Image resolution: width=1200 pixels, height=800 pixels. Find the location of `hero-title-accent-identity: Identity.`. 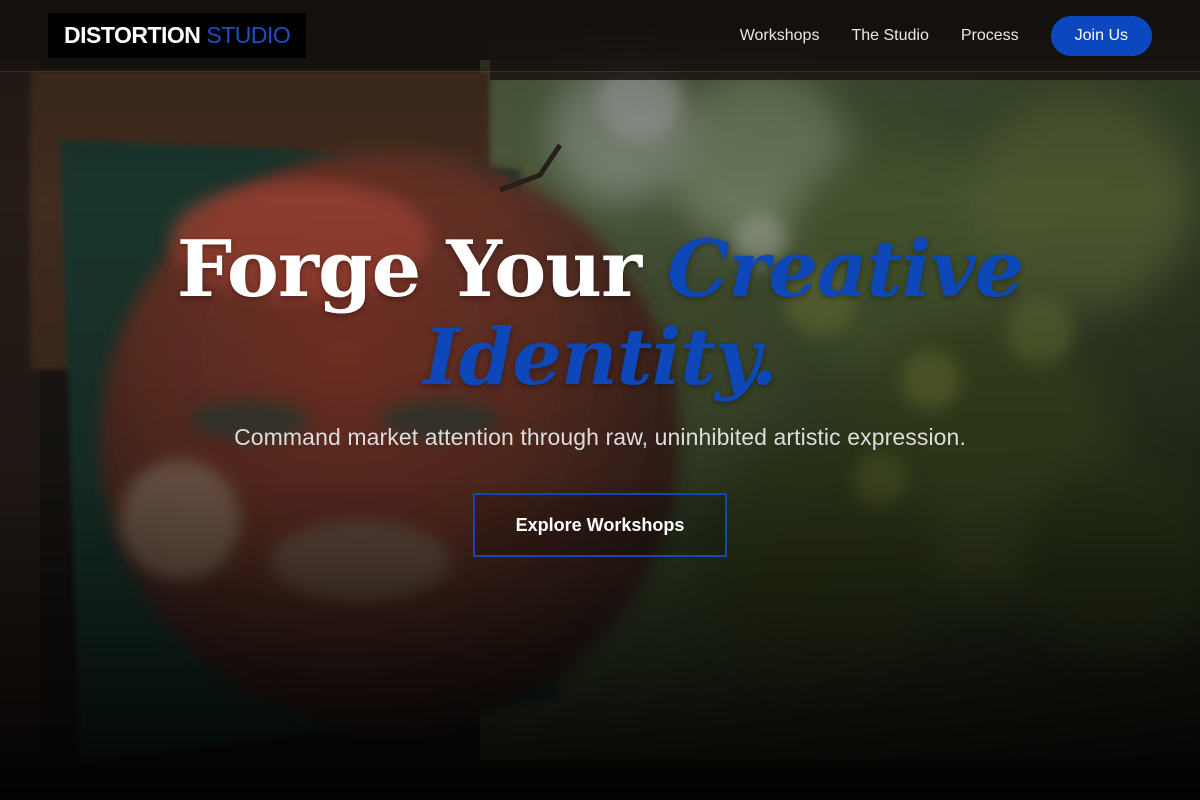

hero-title-accent-identity: Identity. is located at coordinates (600, 357).